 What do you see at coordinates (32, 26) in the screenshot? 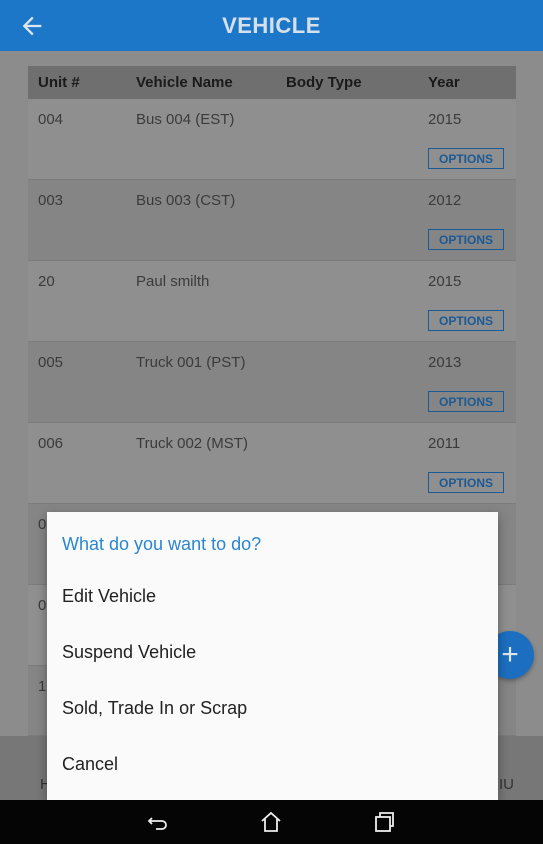
I see `arrow-left-icon` at bounding box center [32, 26].